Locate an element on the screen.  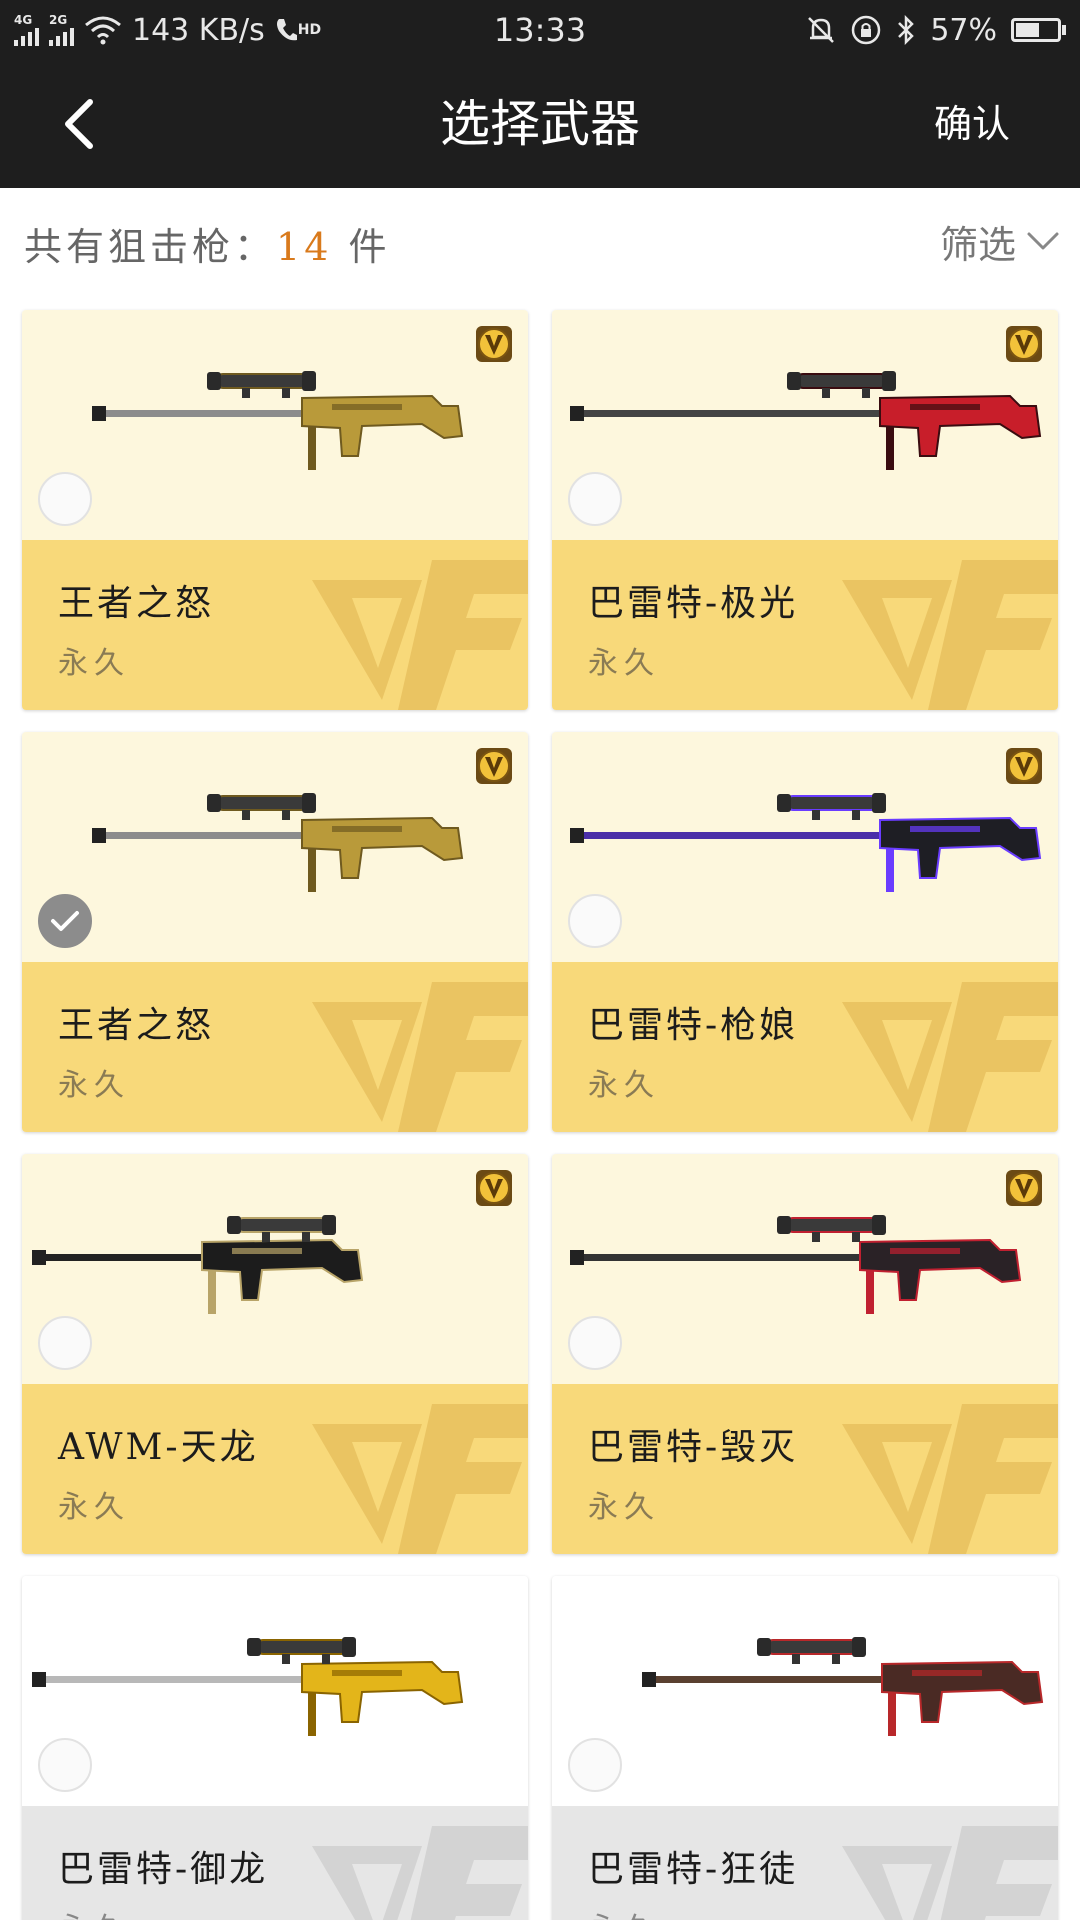
back-button is located at coordinates (80, 124).